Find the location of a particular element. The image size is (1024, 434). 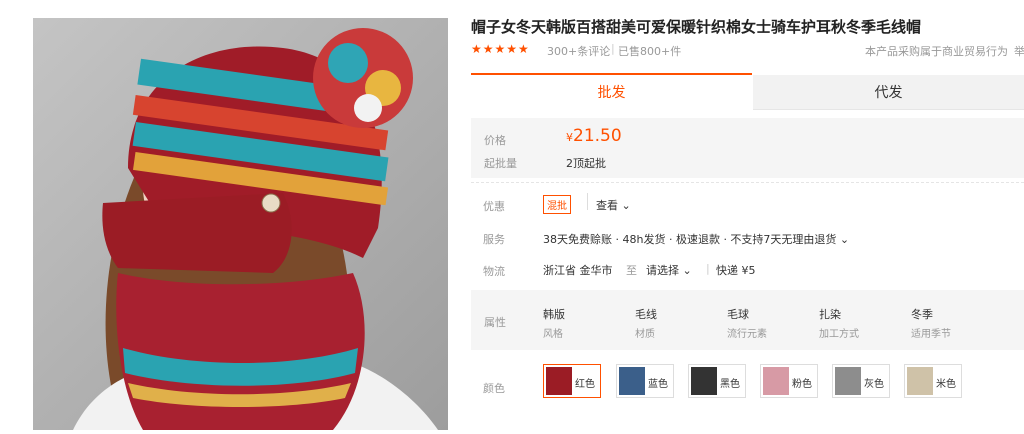

attribute-item: 韩版 风格 is located at coordinates (554, 324).